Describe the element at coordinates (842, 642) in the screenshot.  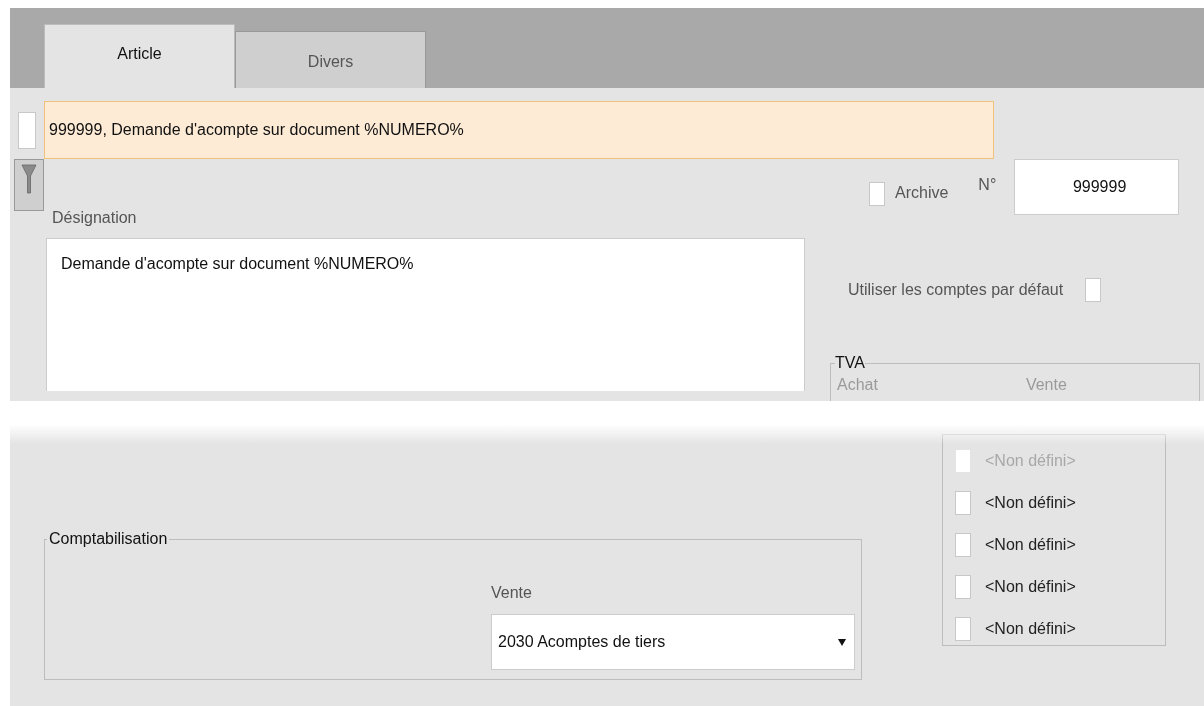
I see `caret-icon` at that location.